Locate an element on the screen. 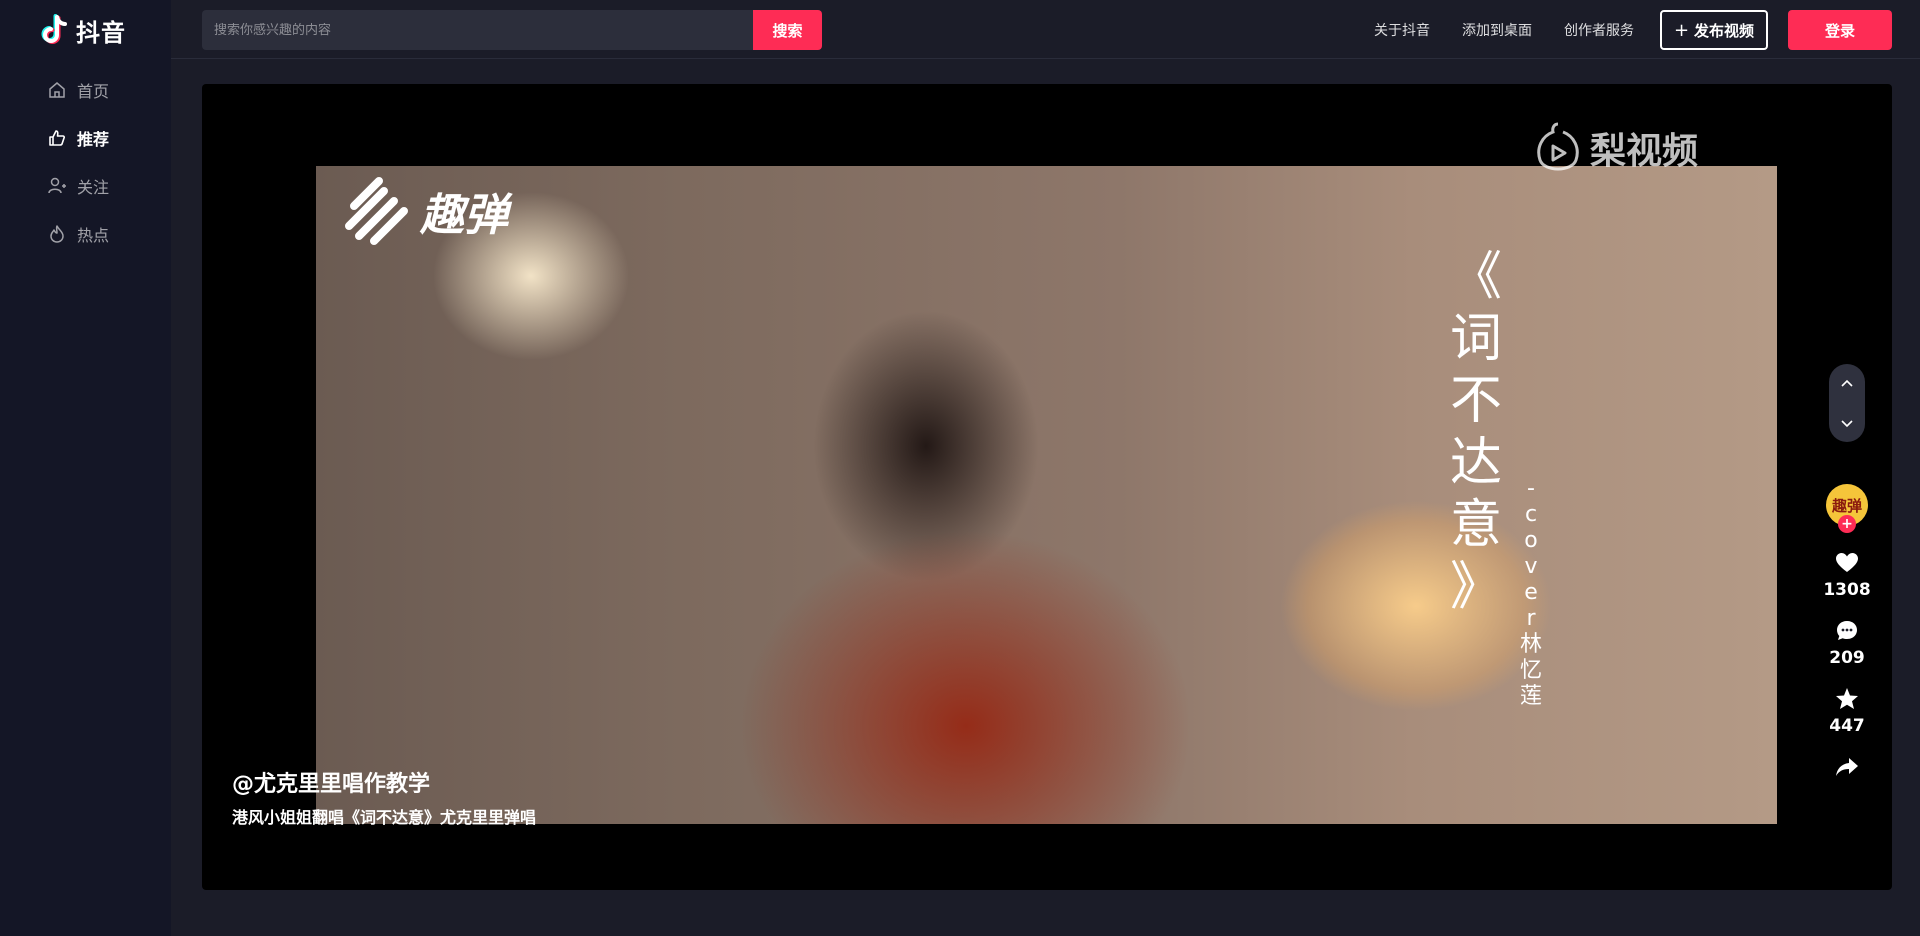 Image resolution: width=1920 pixels, height=936 pixels. side-actions: 趣弹 + 1308 209 447 is located at coordinates (1847, 632).